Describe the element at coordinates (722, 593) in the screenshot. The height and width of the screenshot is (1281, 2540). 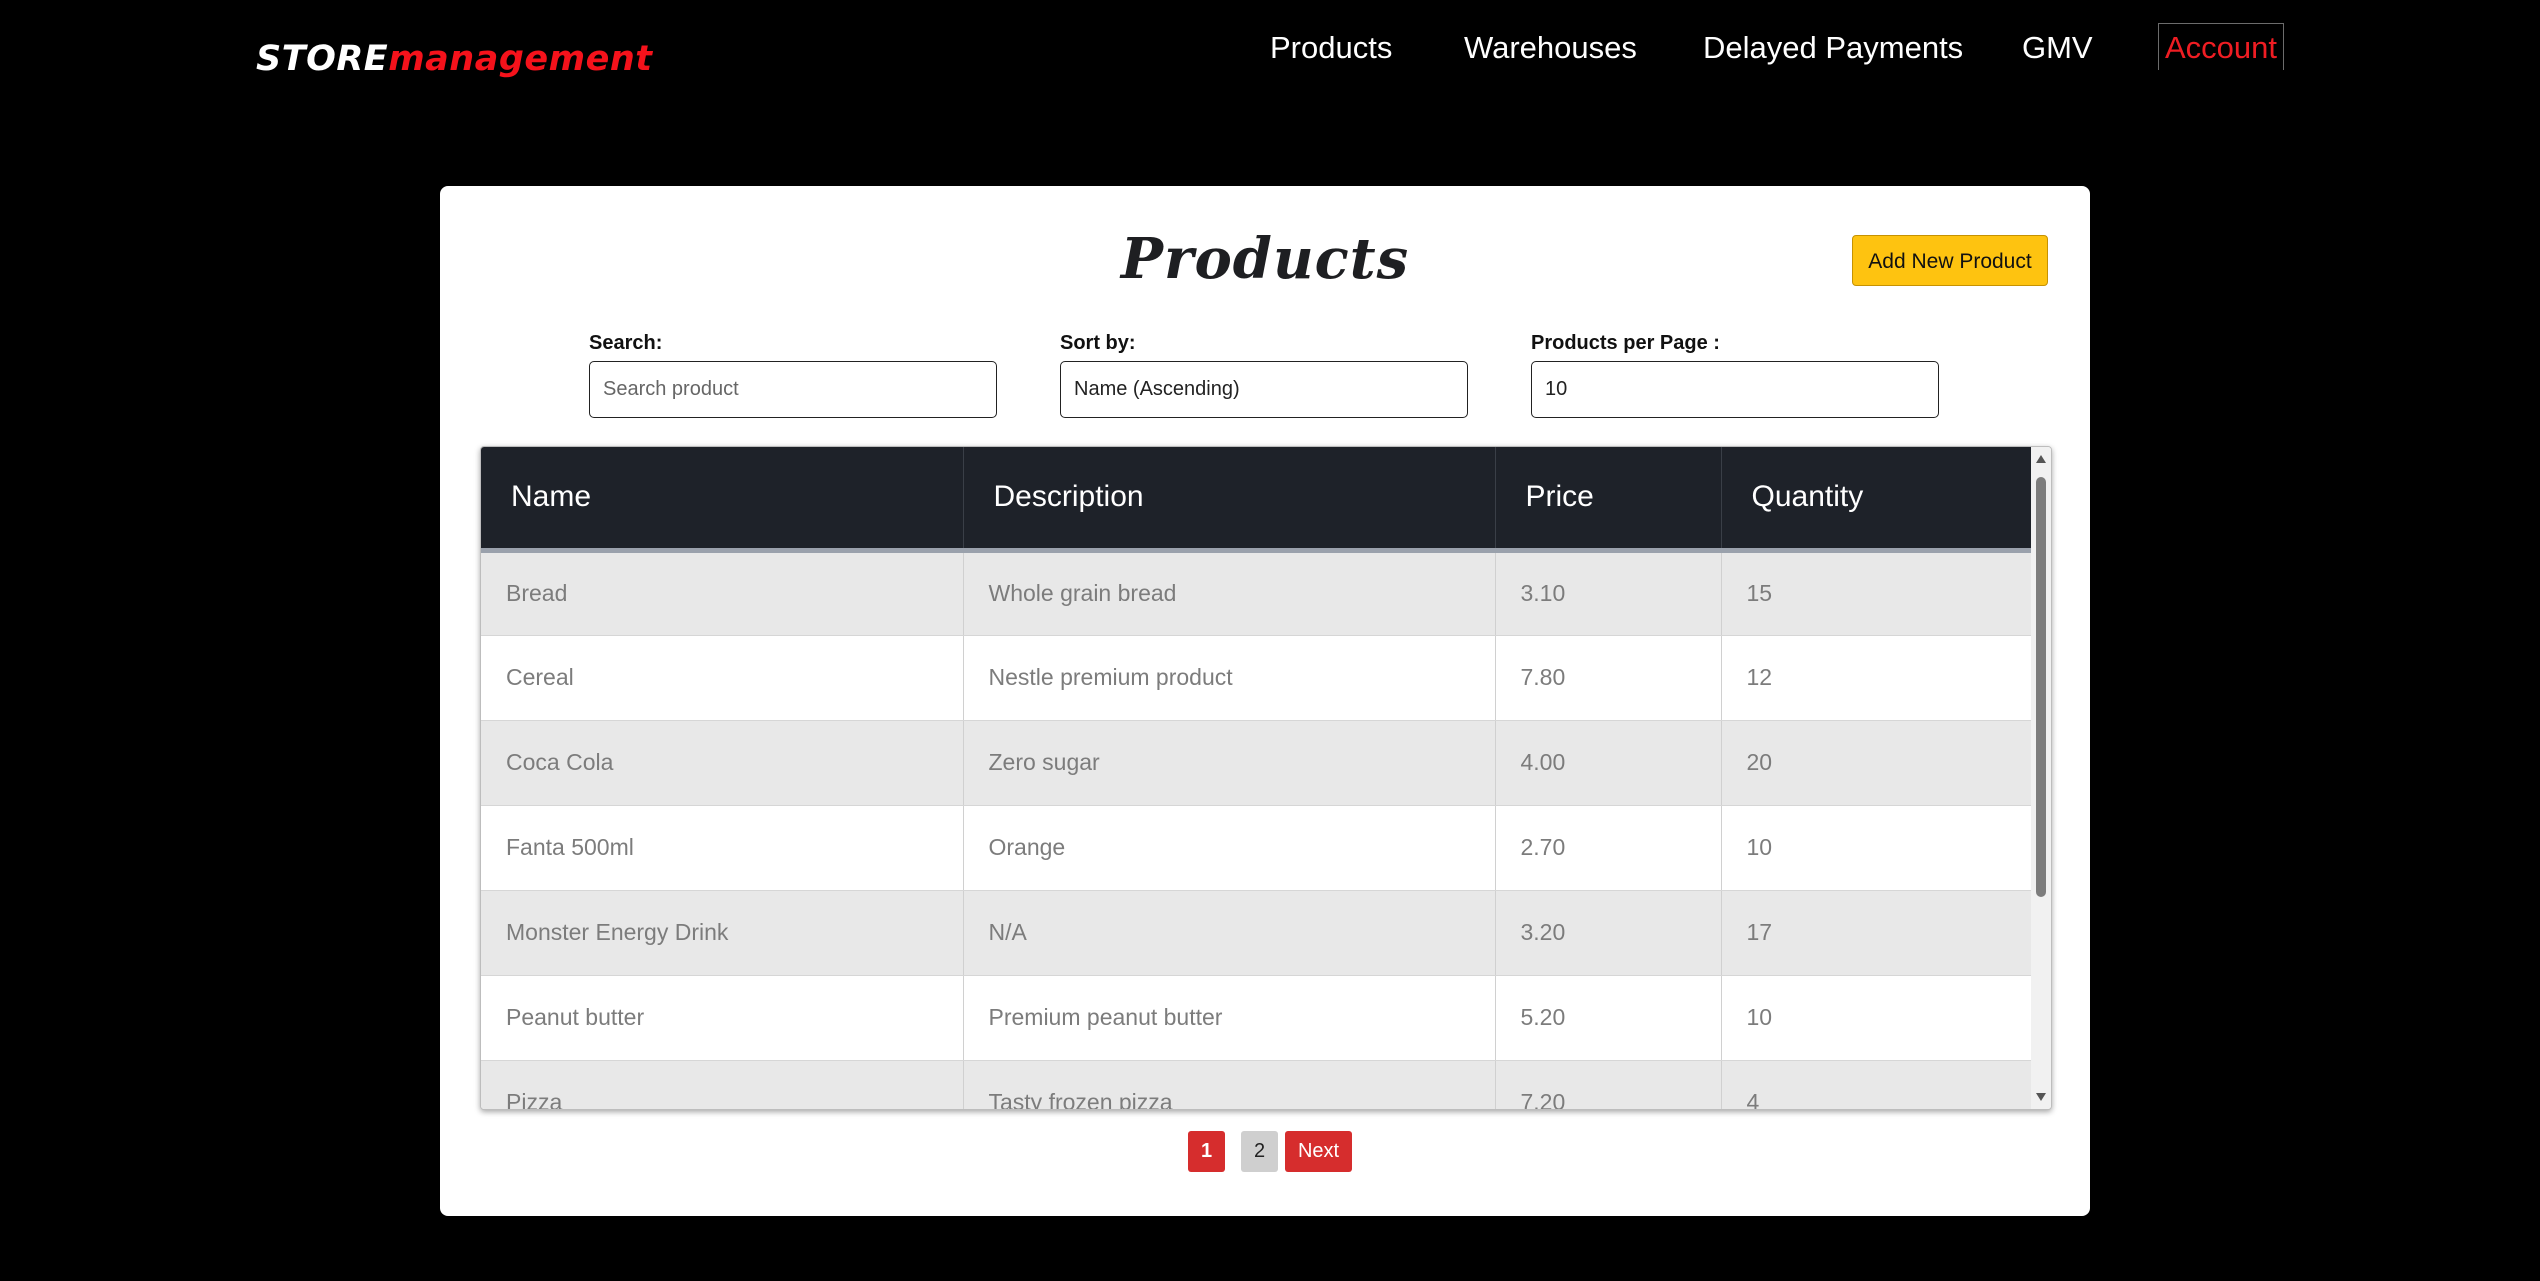
I see `cell-name: Bread` at that location.